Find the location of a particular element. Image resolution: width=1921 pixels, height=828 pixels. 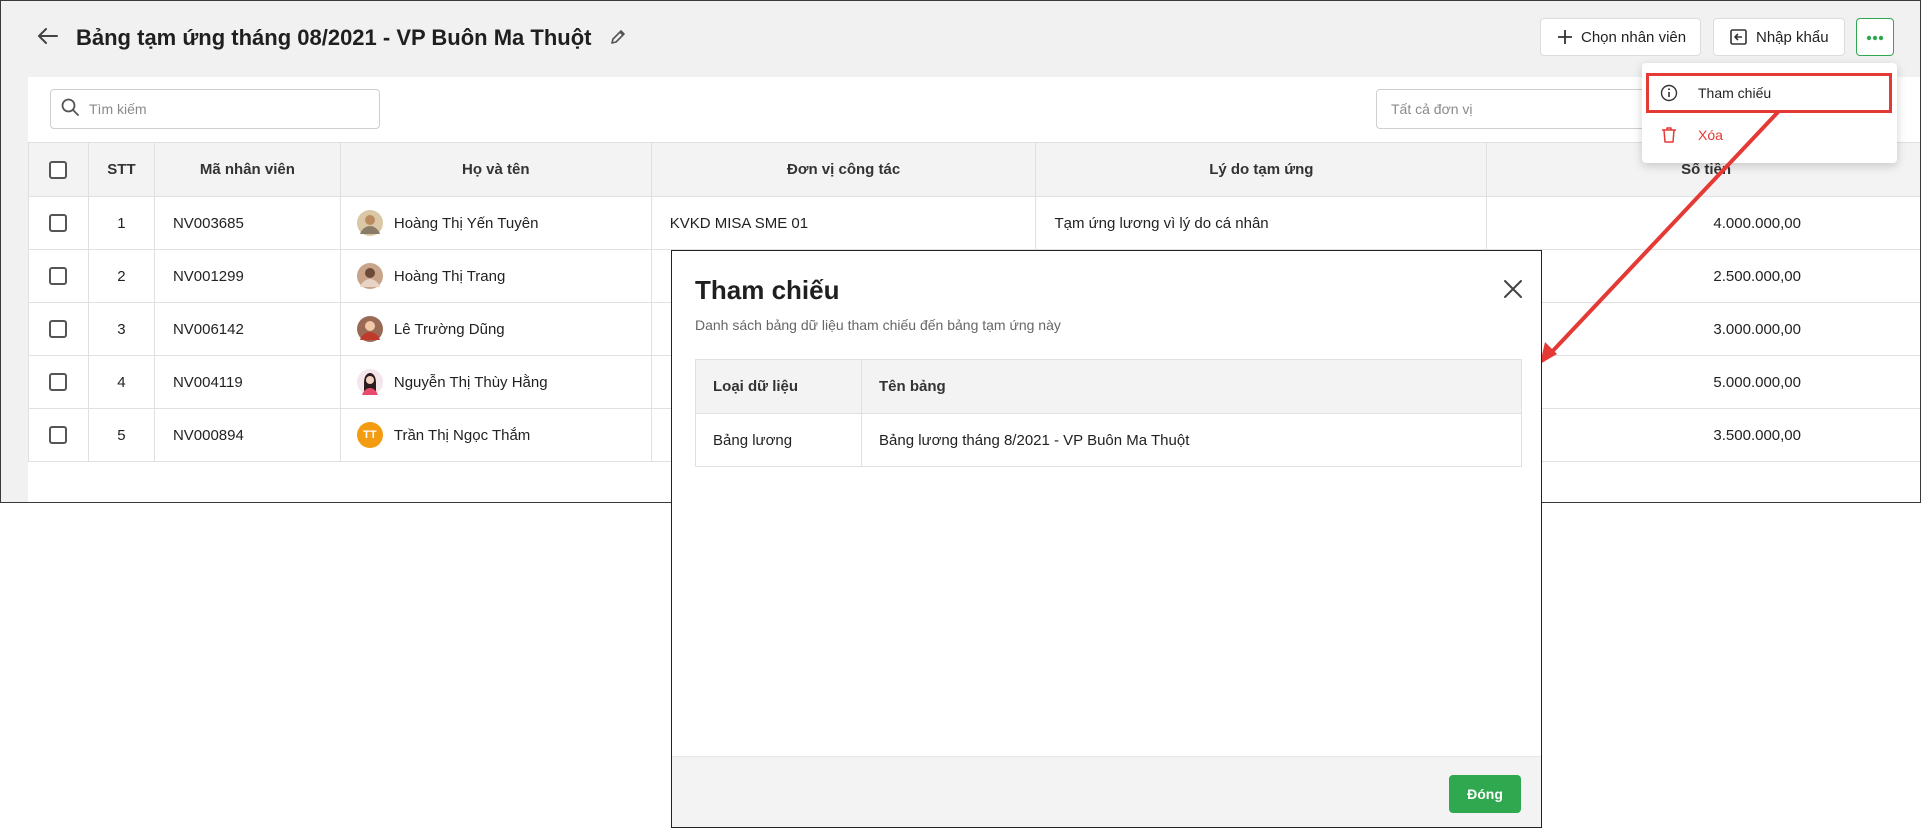

col-header-code: Mã nhân viên is located at coordinates (247, 169).